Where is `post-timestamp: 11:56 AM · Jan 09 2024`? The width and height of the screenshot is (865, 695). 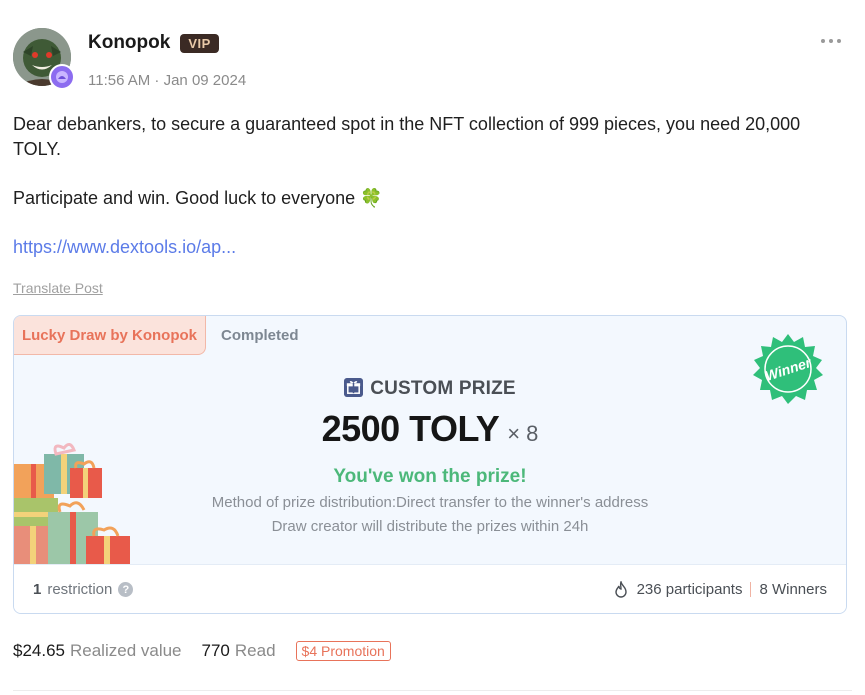 post-timestamp: 11:56 AM · Jan 09 2024 is located at coordinates (167, 80).